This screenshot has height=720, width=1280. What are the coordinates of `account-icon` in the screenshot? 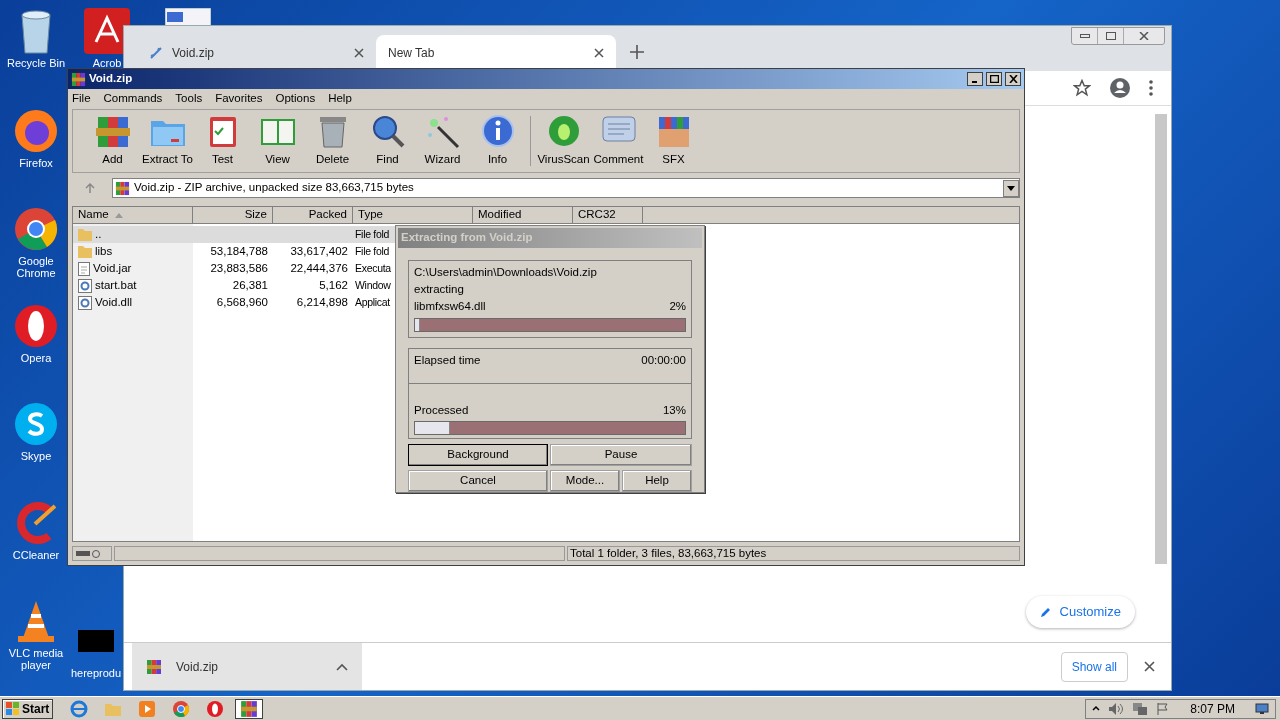 It's located at (1120, 88).